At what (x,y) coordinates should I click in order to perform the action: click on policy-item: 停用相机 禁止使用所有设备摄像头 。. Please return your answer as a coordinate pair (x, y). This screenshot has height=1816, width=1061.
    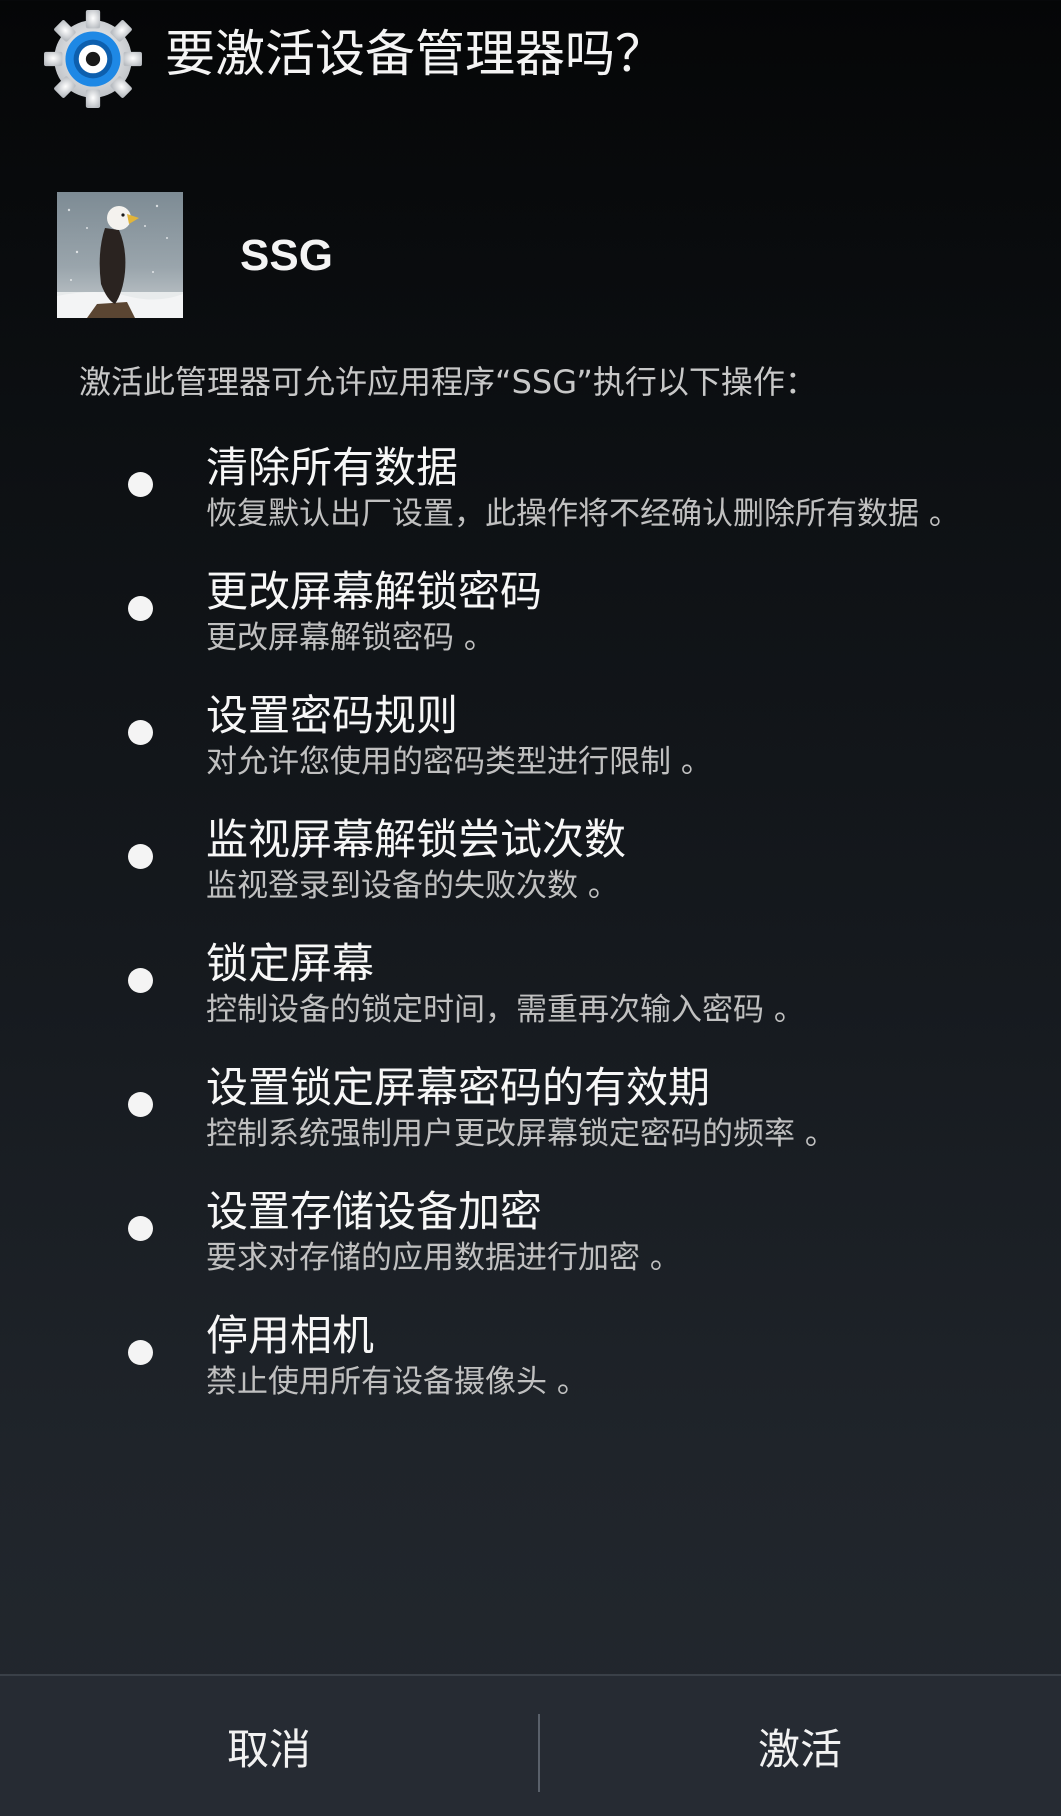
    Looking at the image, I should click on (530, 1370).